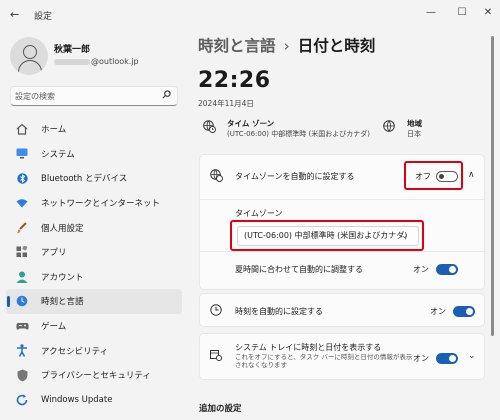 The height and width of the screenshot is (420, 500). I want to click on scrollbar, so click(492, 186).